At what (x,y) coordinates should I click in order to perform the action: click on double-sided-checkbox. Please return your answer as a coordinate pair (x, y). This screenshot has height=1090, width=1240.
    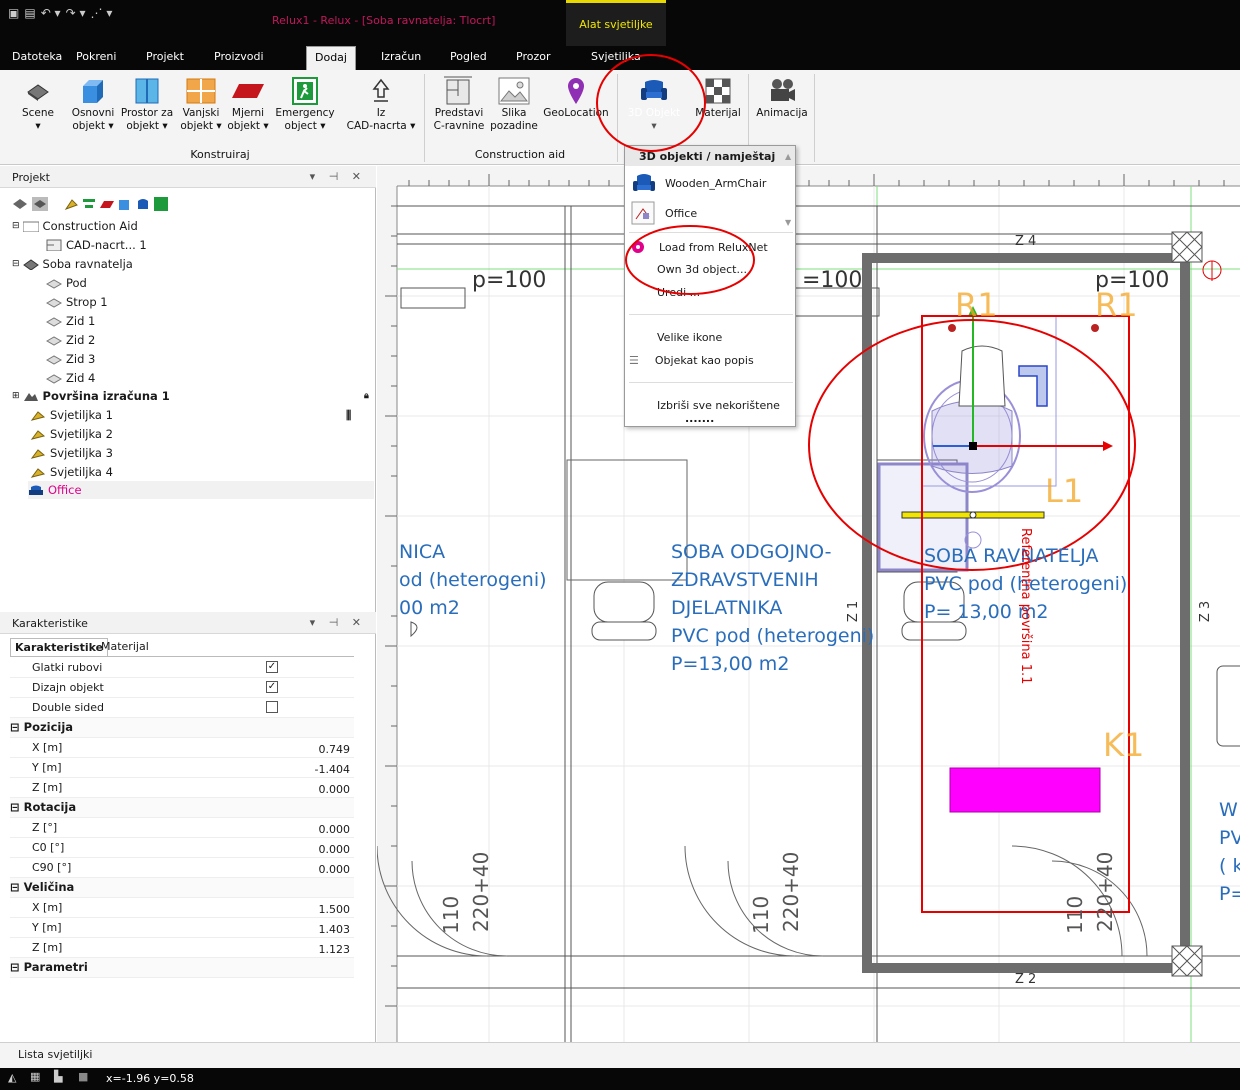
    Looking at the image, I should click on (272, 707).